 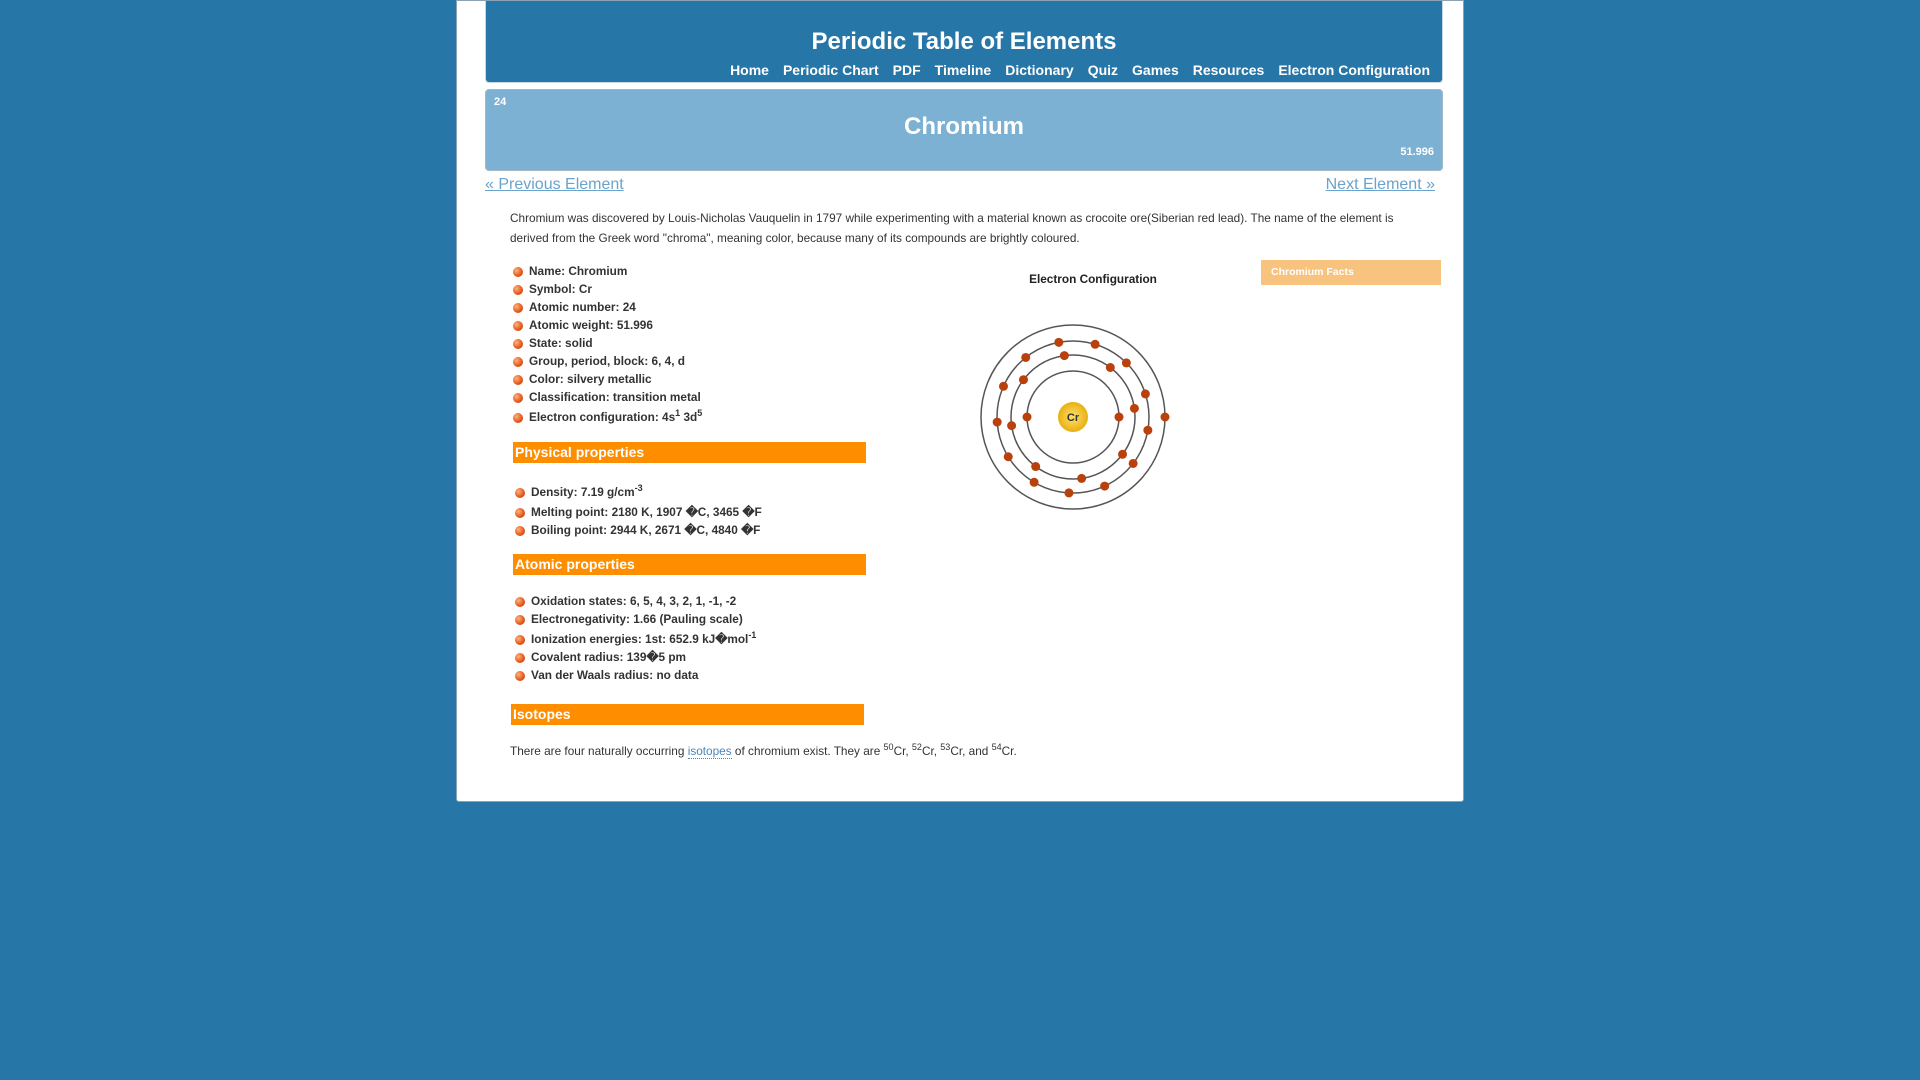 I want to click on basic-property-label: Classification: transition metal, so click(x=615, y=397).